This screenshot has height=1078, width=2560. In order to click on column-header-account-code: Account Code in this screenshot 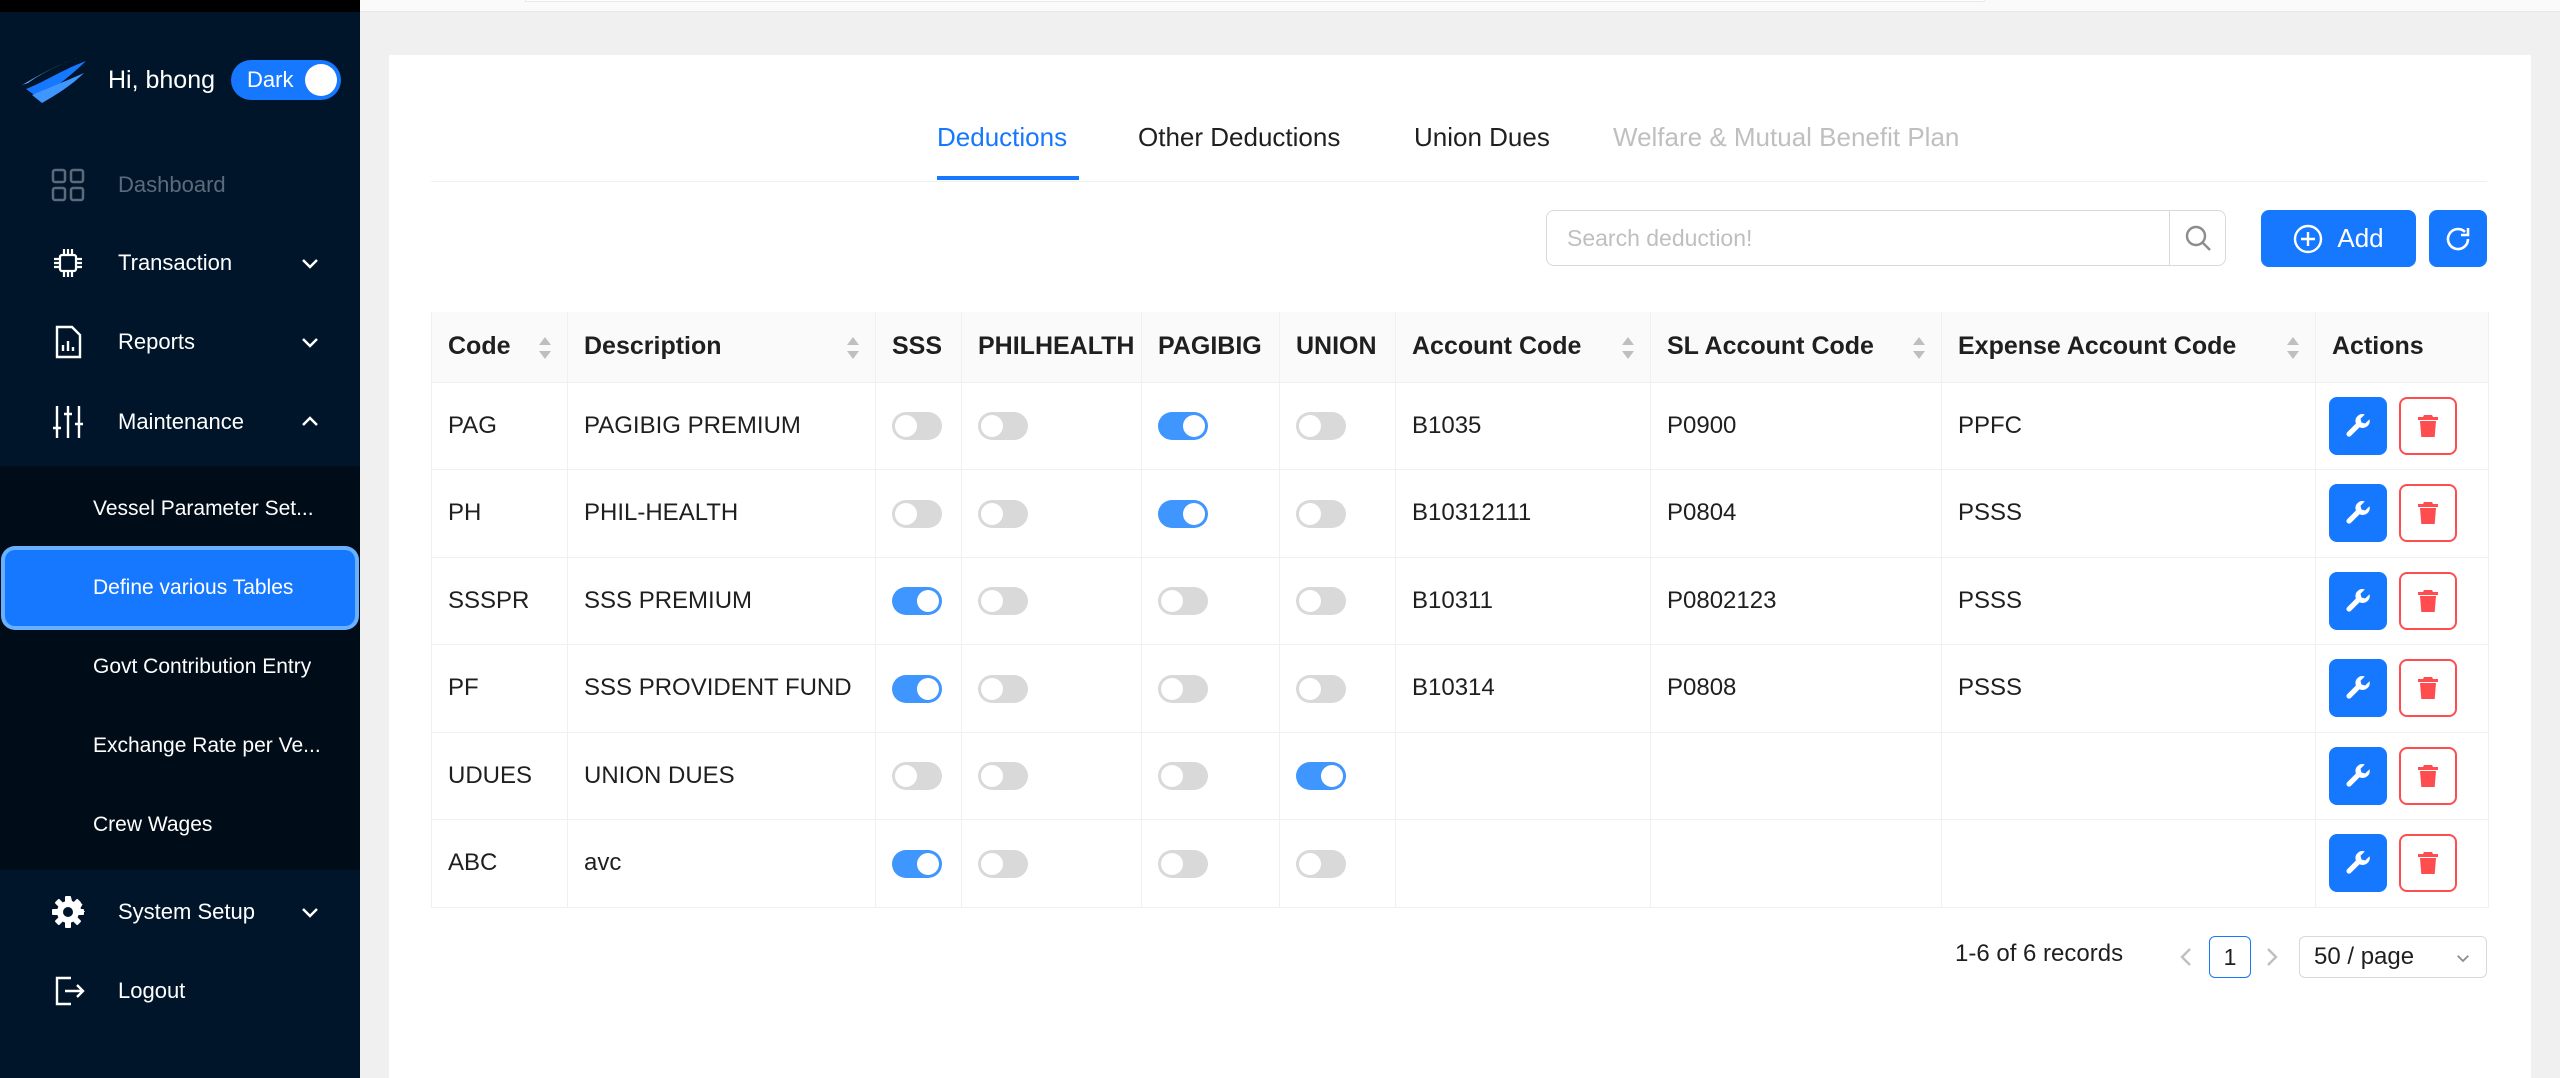, I will do `click(1523, 347)`.